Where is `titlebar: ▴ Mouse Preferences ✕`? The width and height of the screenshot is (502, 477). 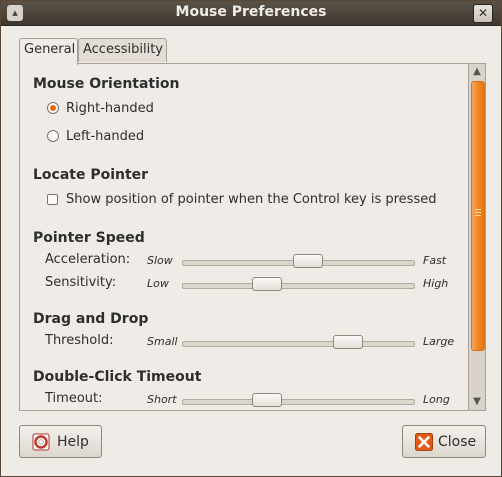 titlebar: ▴ Mouse Preferences ✕ is located at coordinates (251, 13).